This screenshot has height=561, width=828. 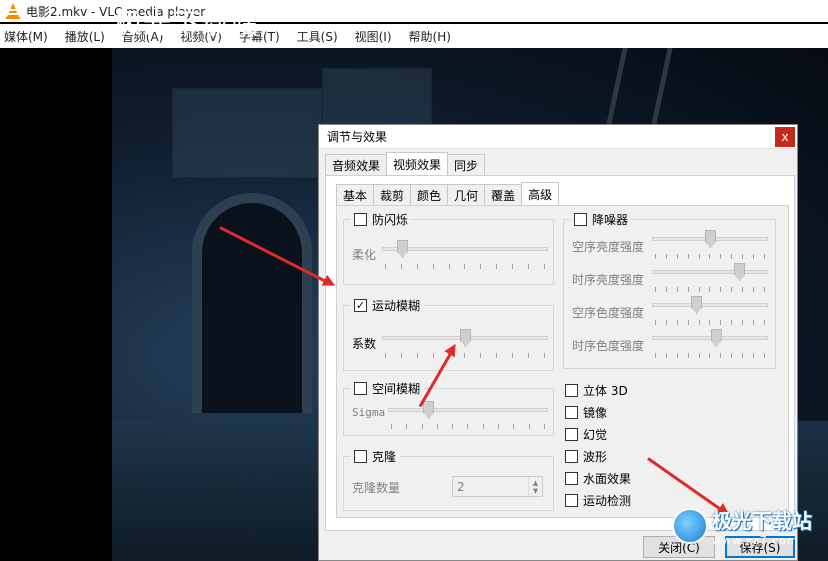 I want to click on menu-media: 媒体(M), so click(x=26, y=36).